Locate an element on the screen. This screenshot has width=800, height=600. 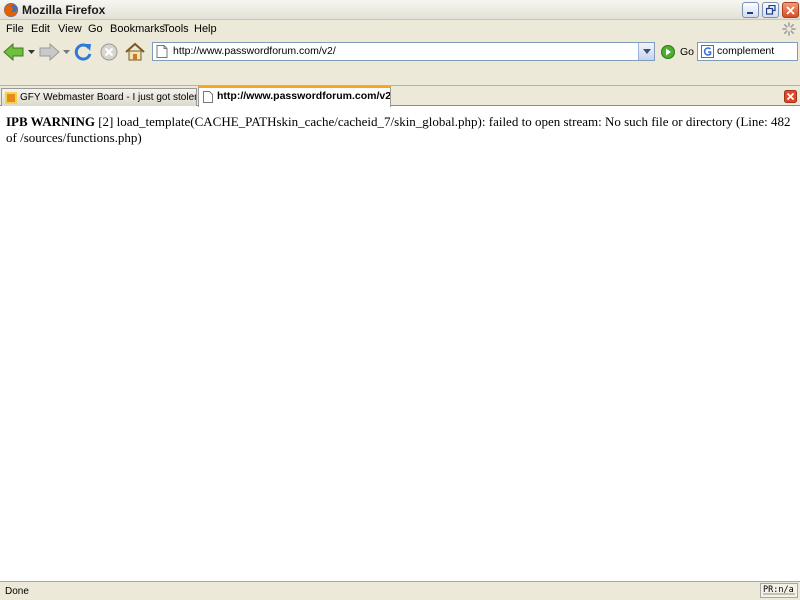
menu-tools: Tools is located at coordinates (176, 29).